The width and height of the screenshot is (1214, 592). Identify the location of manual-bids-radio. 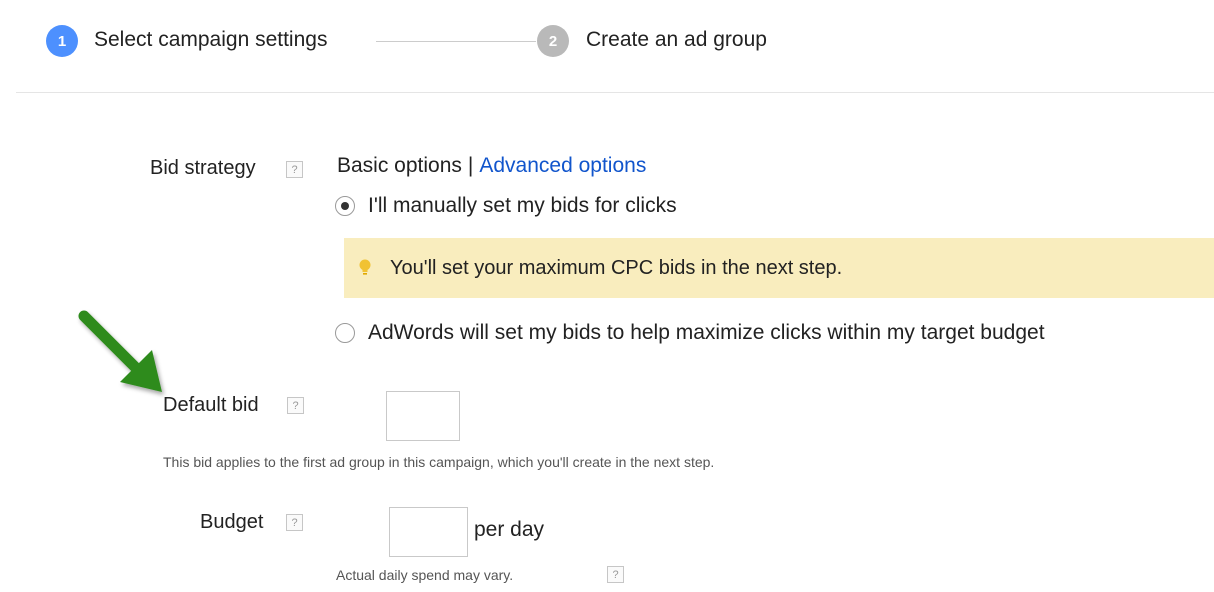
(345, 206).